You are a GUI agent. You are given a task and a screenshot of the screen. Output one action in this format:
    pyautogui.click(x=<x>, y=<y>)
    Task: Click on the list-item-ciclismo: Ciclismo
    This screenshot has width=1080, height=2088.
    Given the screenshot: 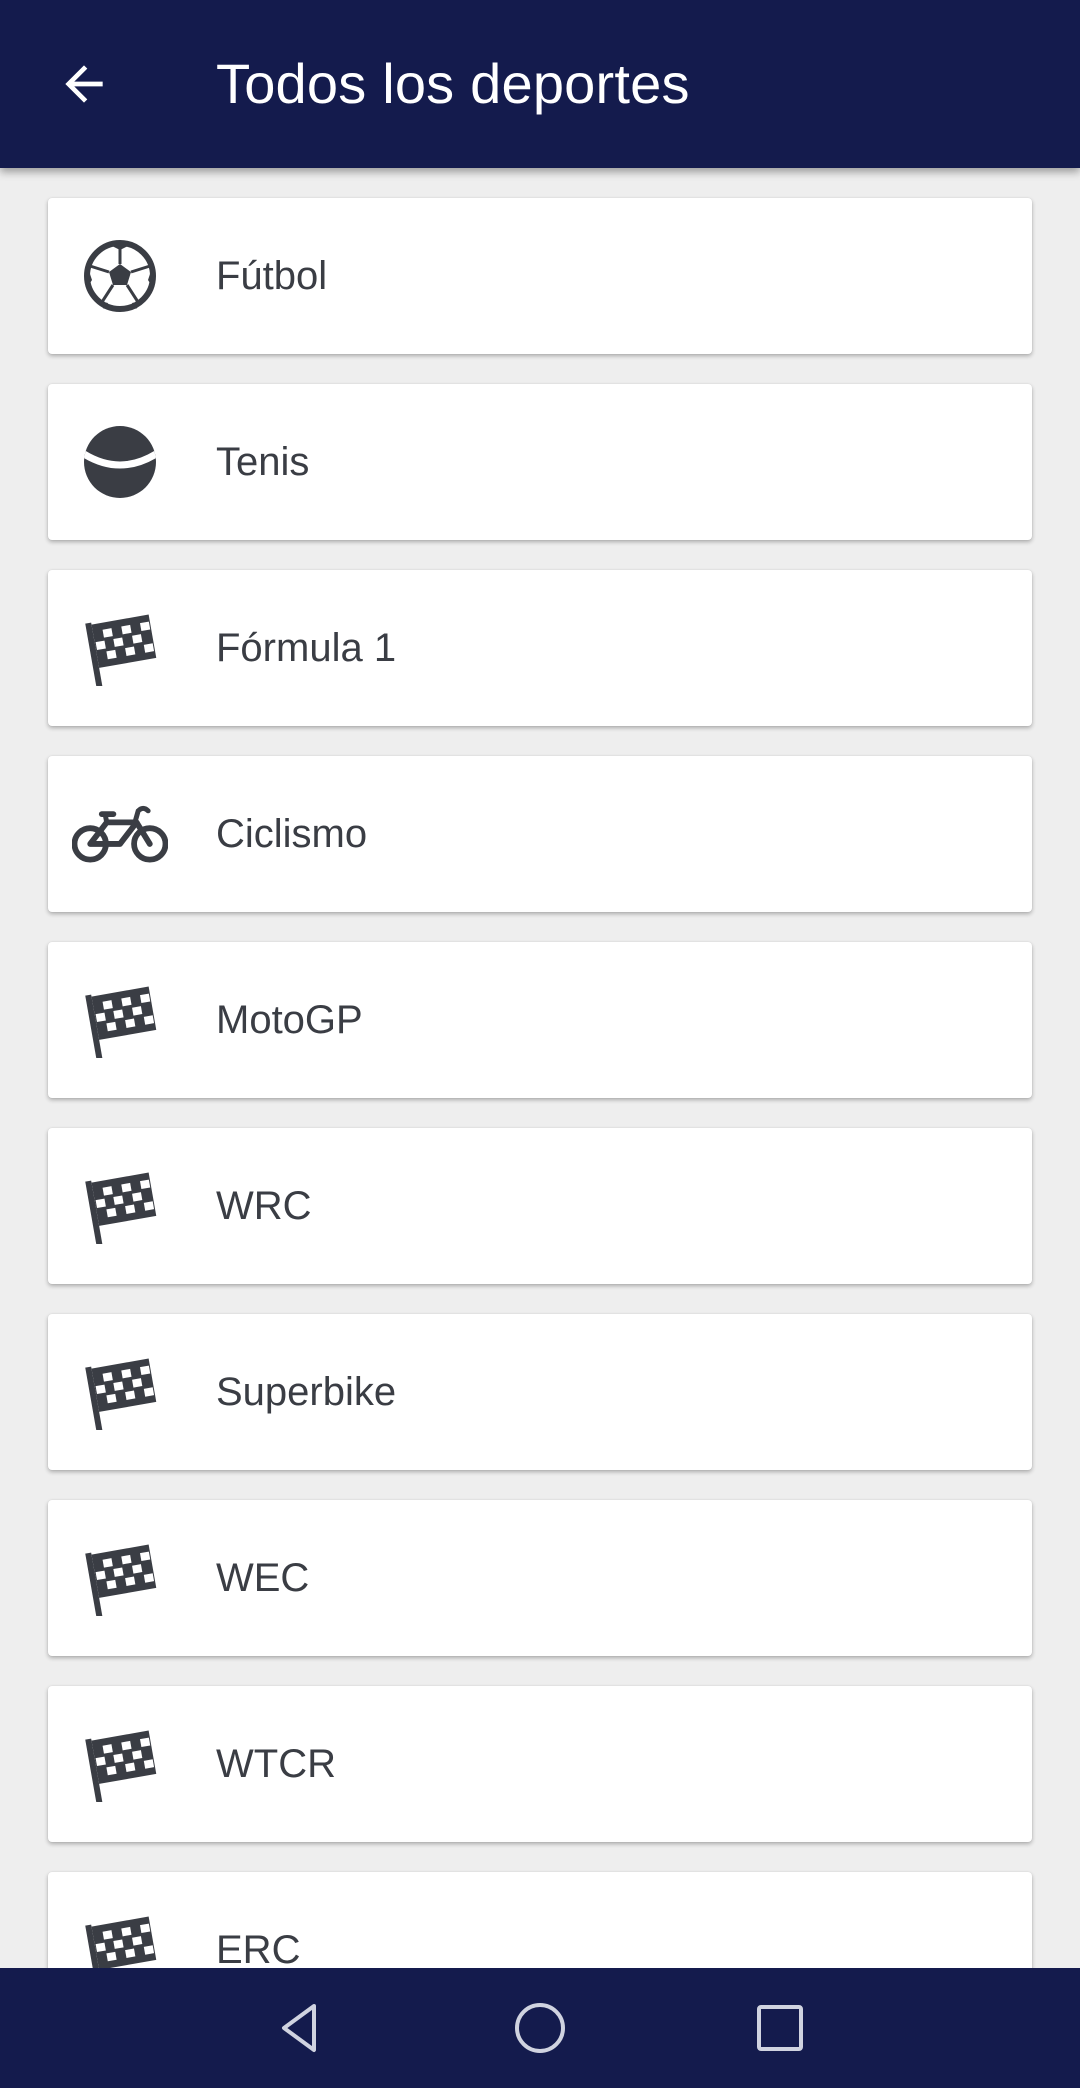 What is the action you would take?
    pyautogui.click(x=540, y=834)
    